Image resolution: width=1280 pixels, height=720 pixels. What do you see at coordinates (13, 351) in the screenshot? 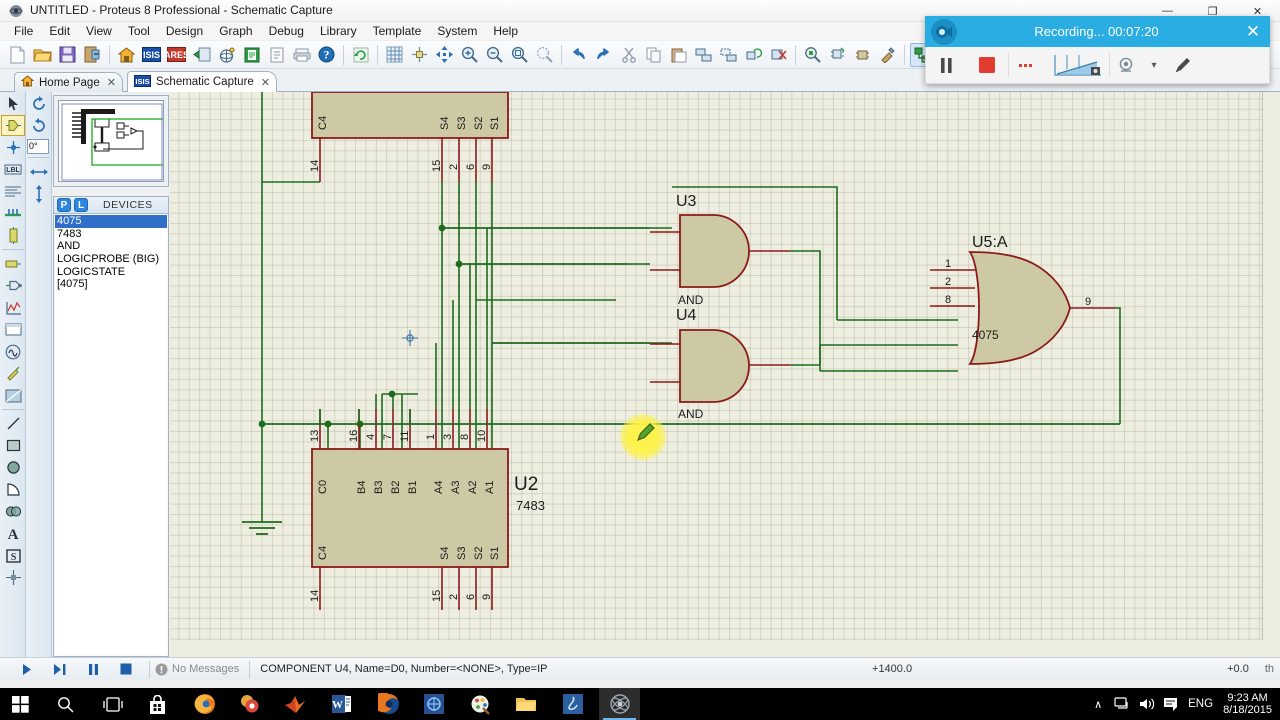
I see `generator-mode` at bounding box center [13, 351].